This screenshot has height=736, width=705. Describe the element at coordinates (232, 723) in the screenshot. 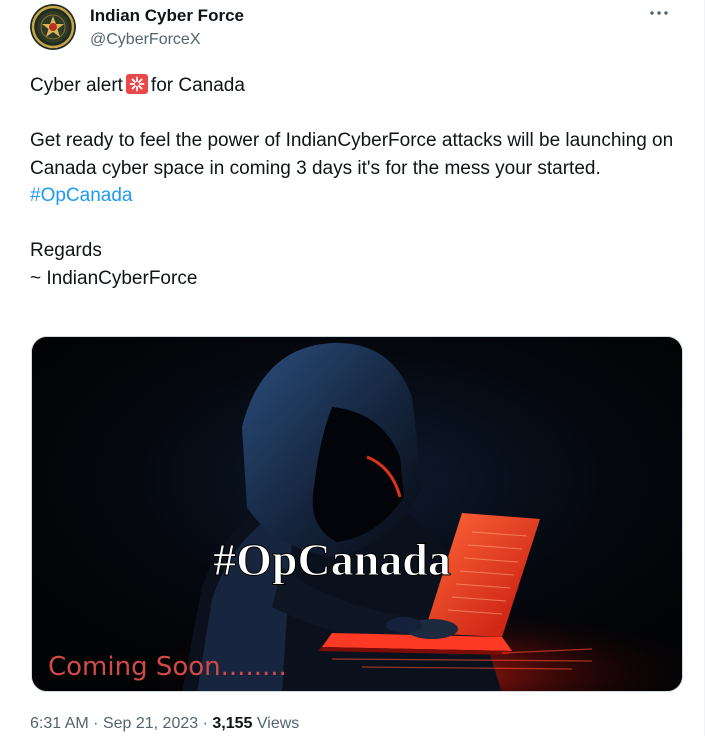

I see `views-count: 3,155` at that location.